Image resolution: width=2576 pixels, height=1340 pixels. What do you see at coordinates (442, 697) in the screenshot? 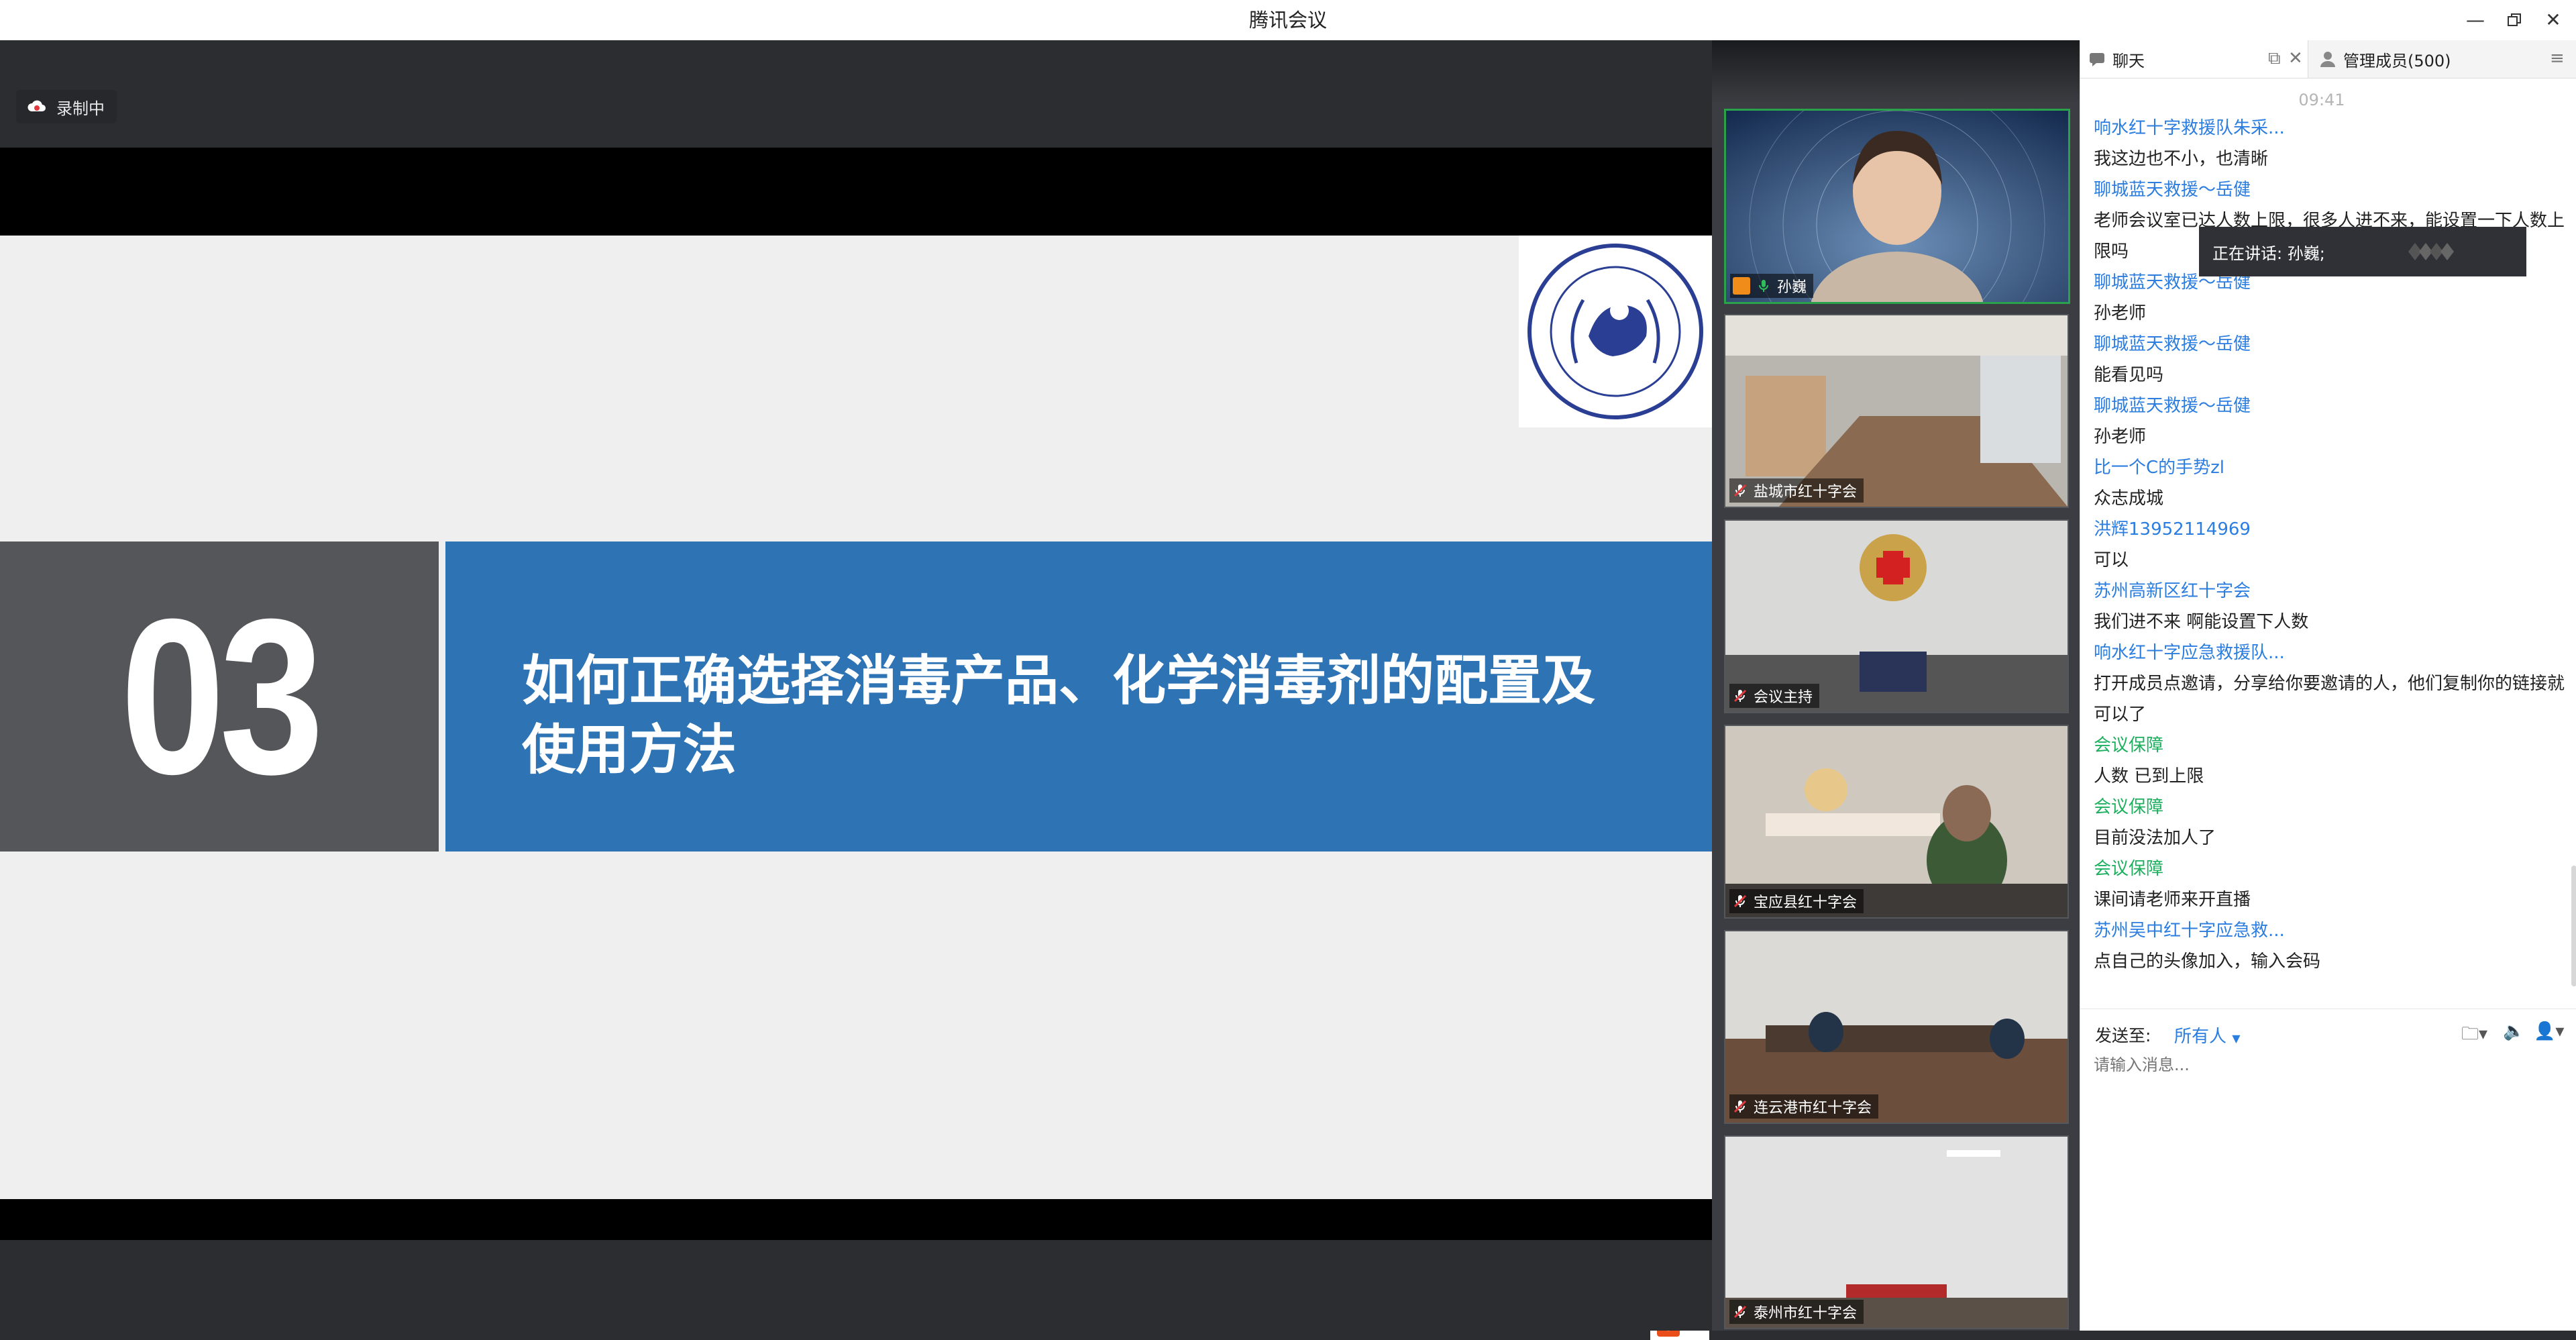
I see `band-divider` at bounding box center [442, 697].